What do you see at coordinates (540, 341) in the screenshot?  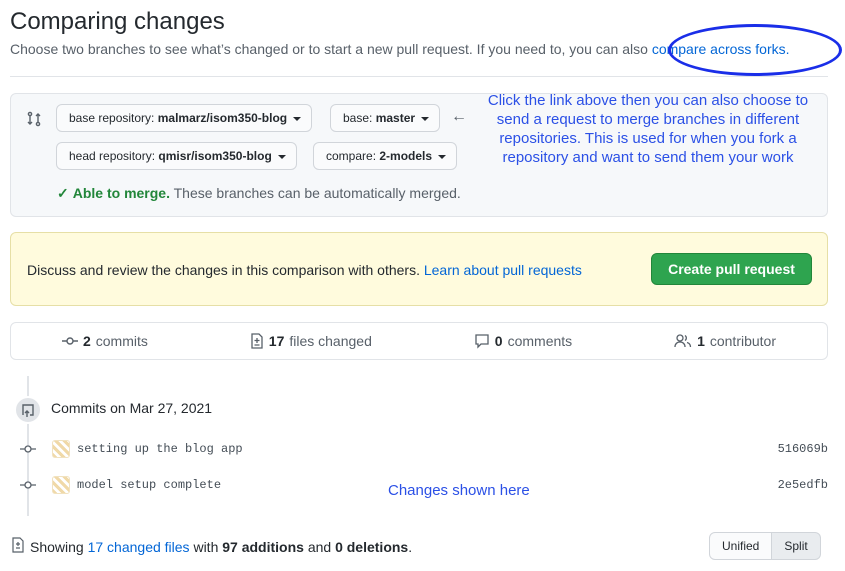 I see `comments-label: comments` at bounding box center [540, 341].